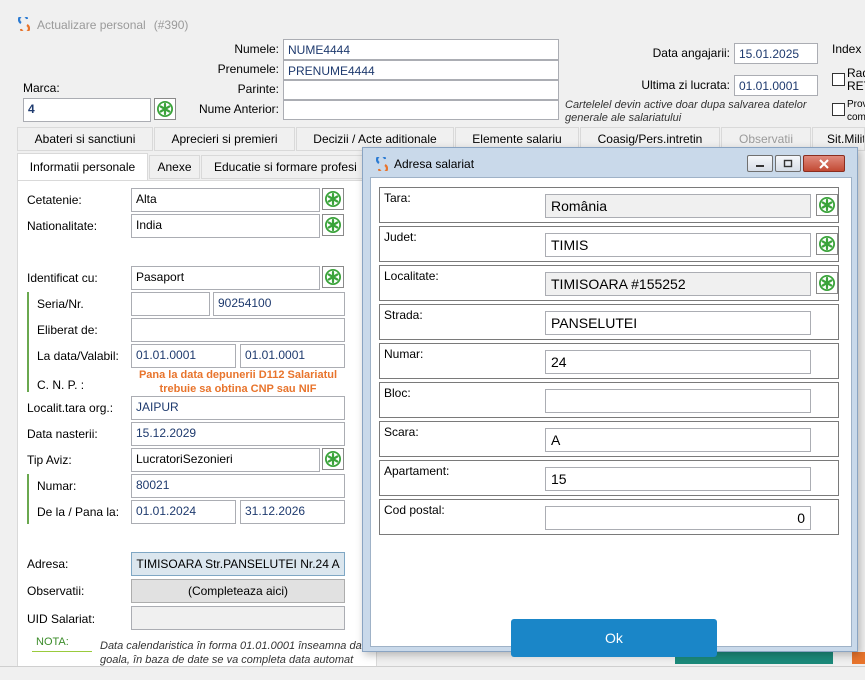 The width and height of the screenshot is (865, 680). Describe the element at coordinates (82, 167) in the screenshot. I see `tab-informatii-personale: Informatii personale` at that location.